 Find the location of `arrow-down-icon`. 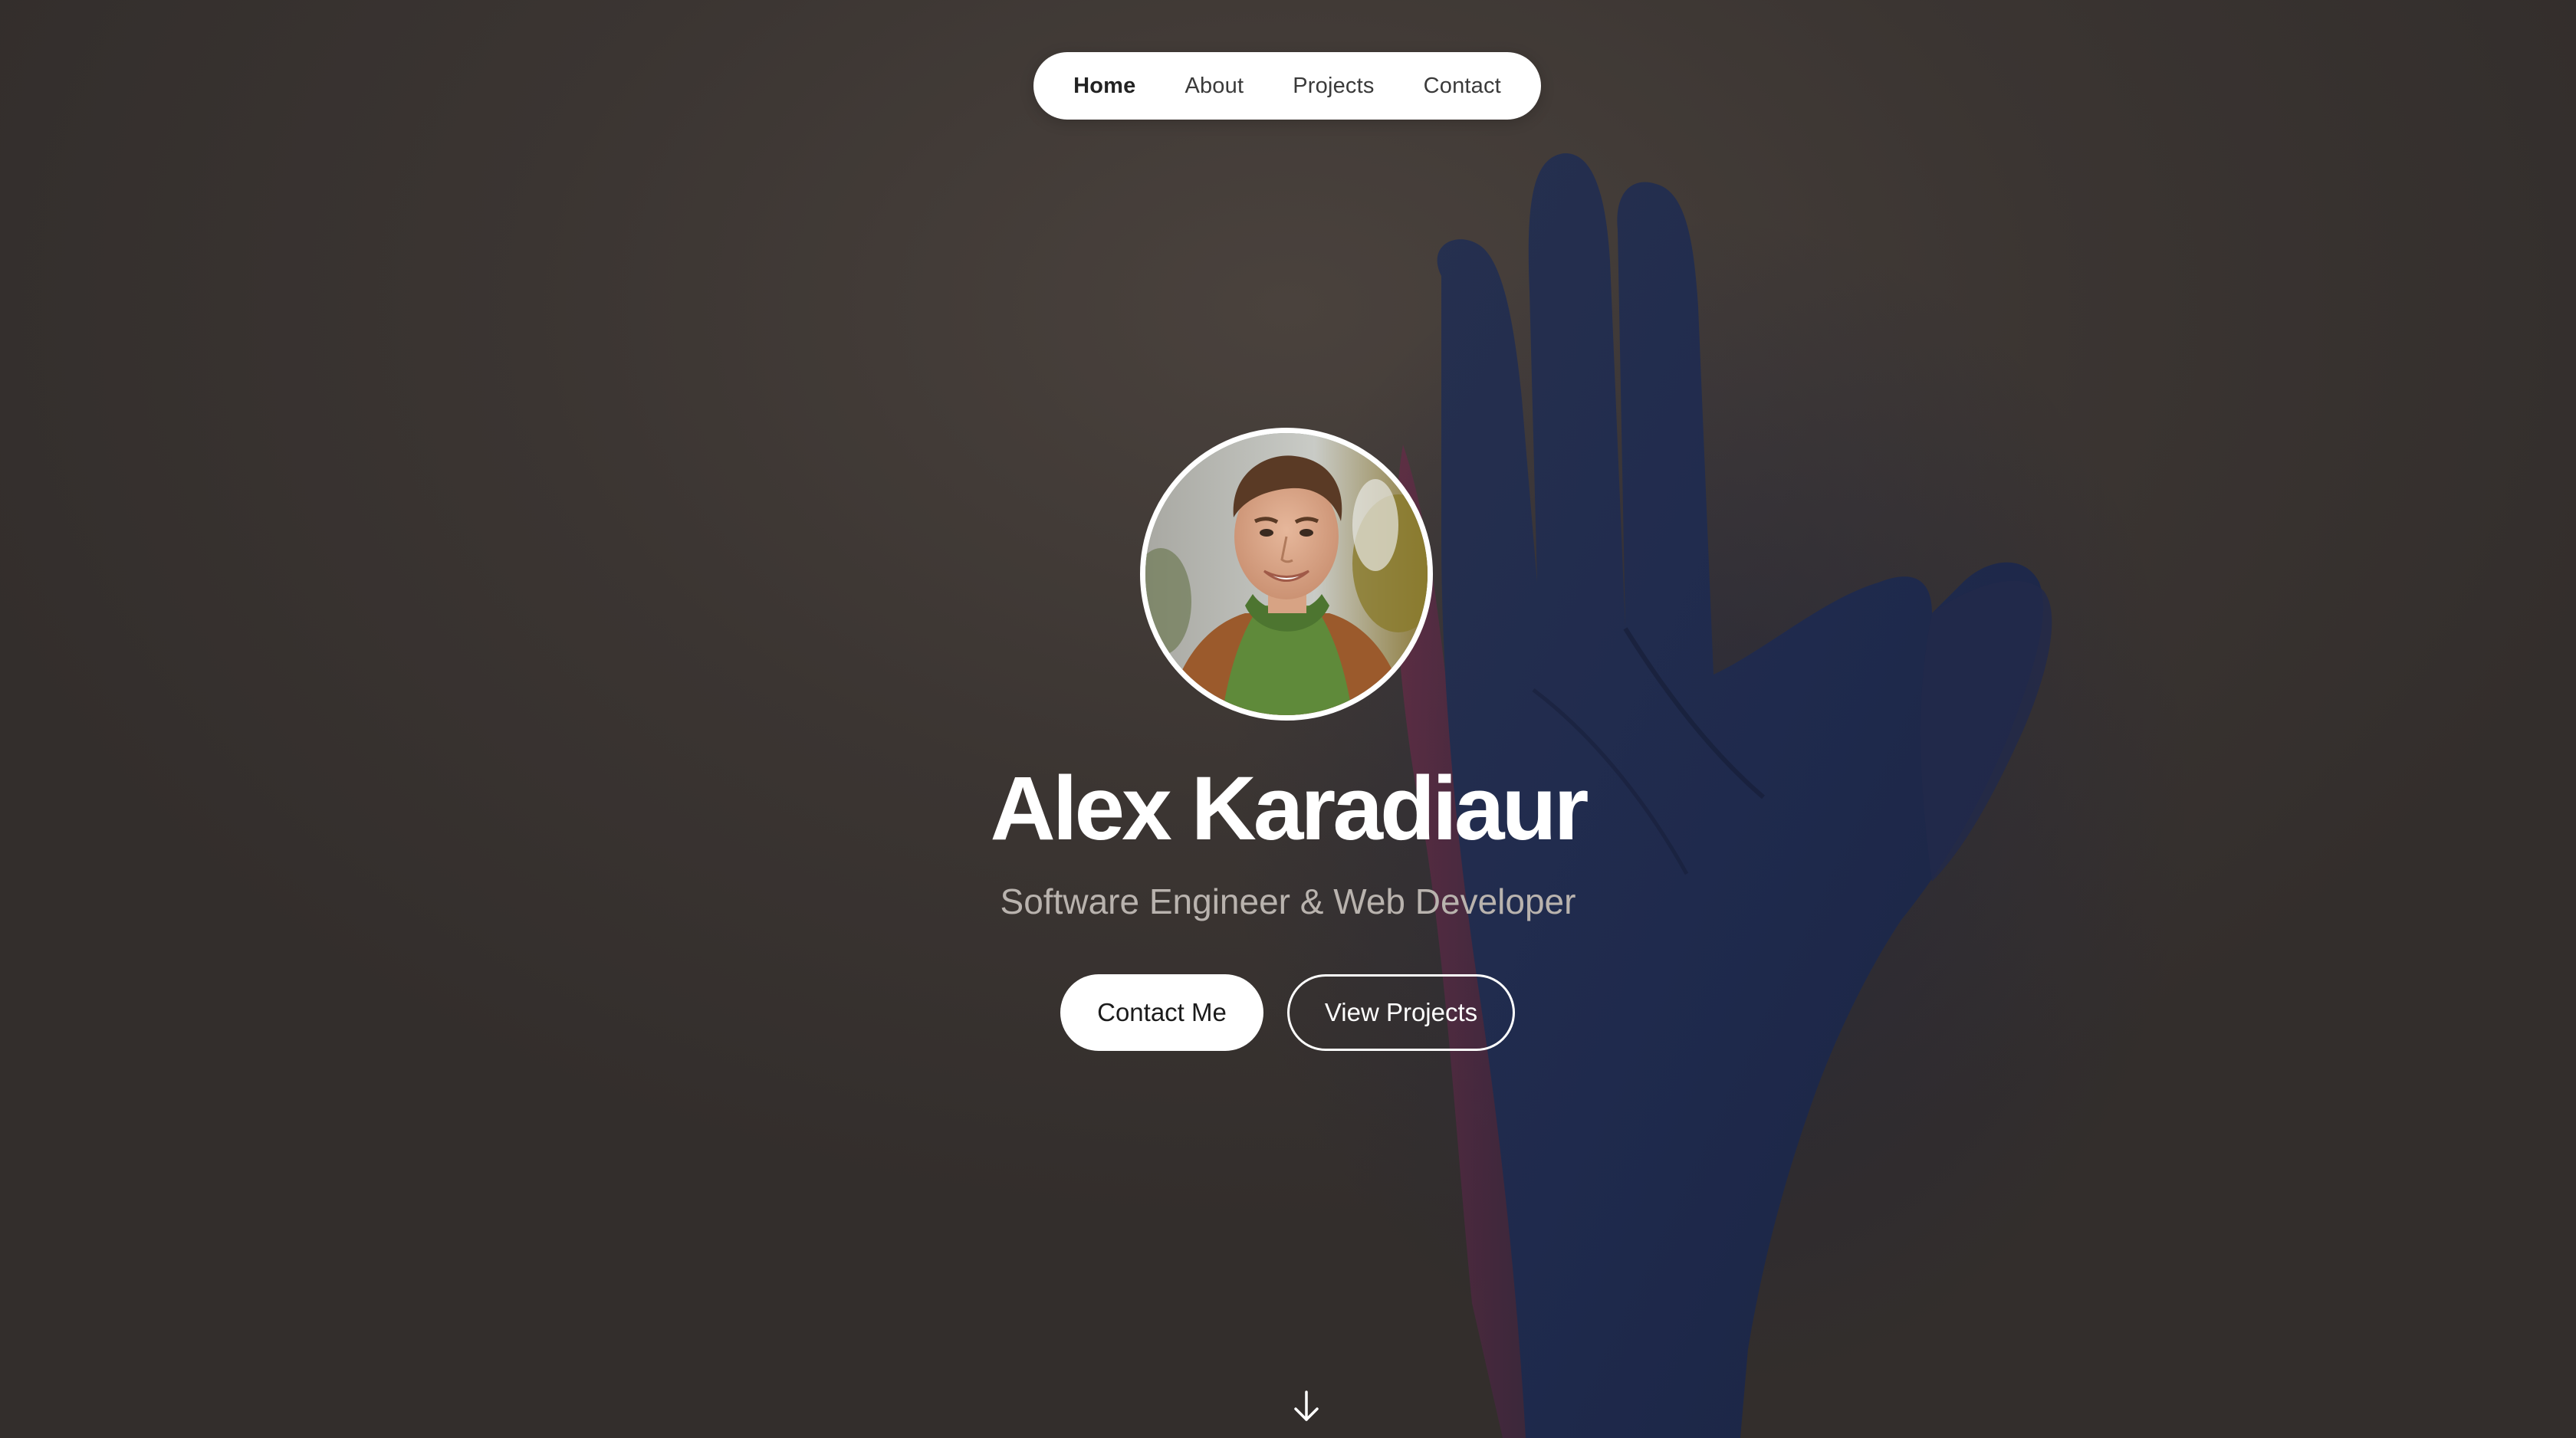

arrow-down-icon is located at coordinates (1307, 1406).